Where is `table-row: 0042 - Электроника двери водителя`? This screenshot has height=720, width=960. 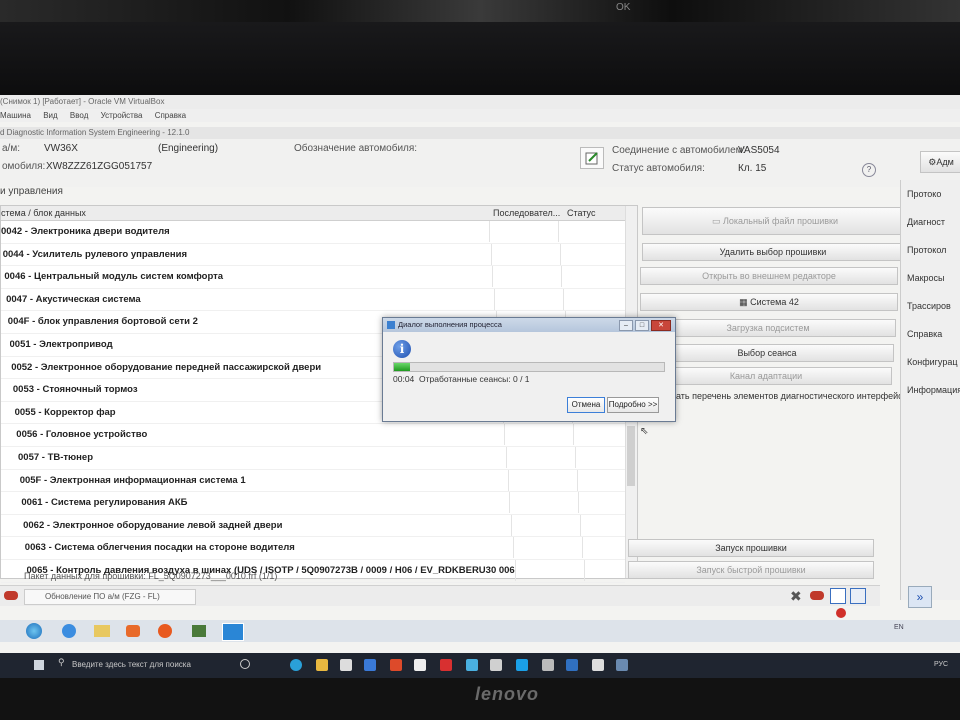 table-row: 0042 - Электроника двери водителя is located at coordinates (313, 232).